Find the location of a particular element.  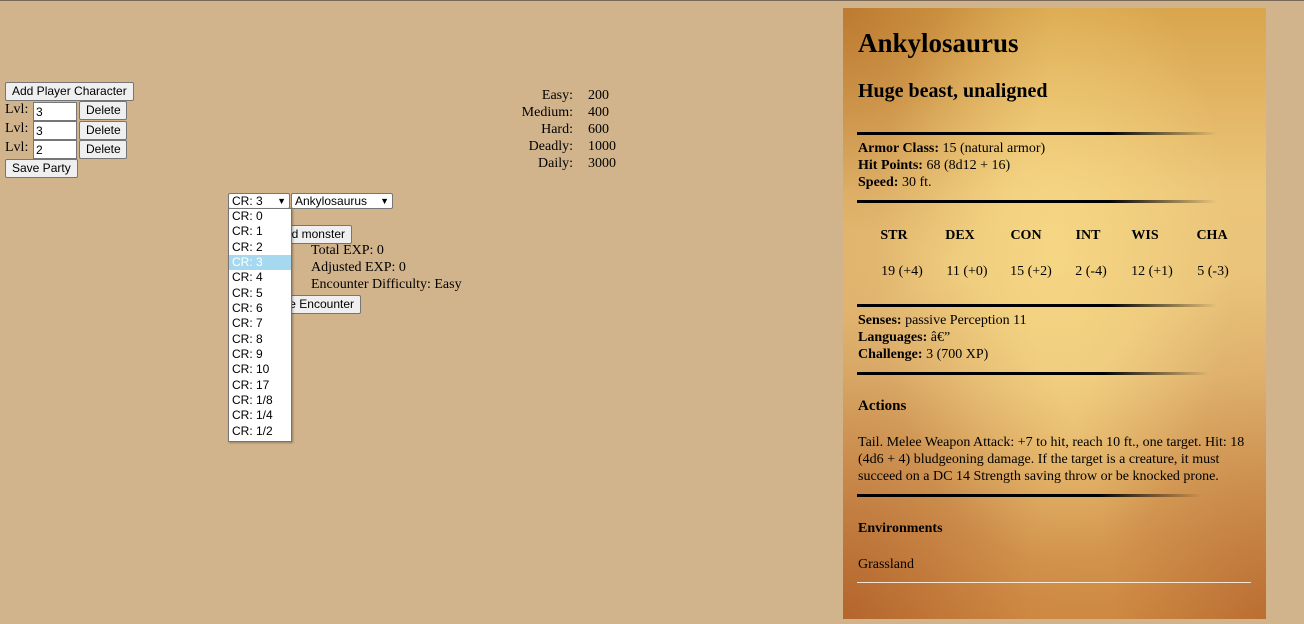

cr-option: CR: 1 is located at coordinates (260, 231).